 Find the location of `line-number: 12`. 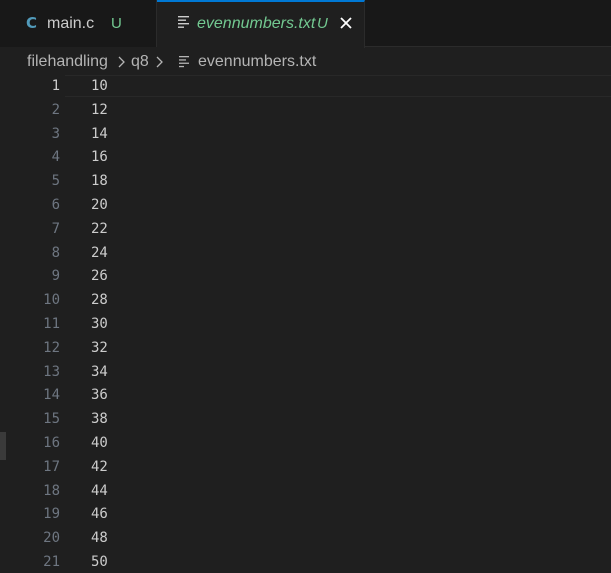

line-number: 12 is located at coordinates (51, 347).